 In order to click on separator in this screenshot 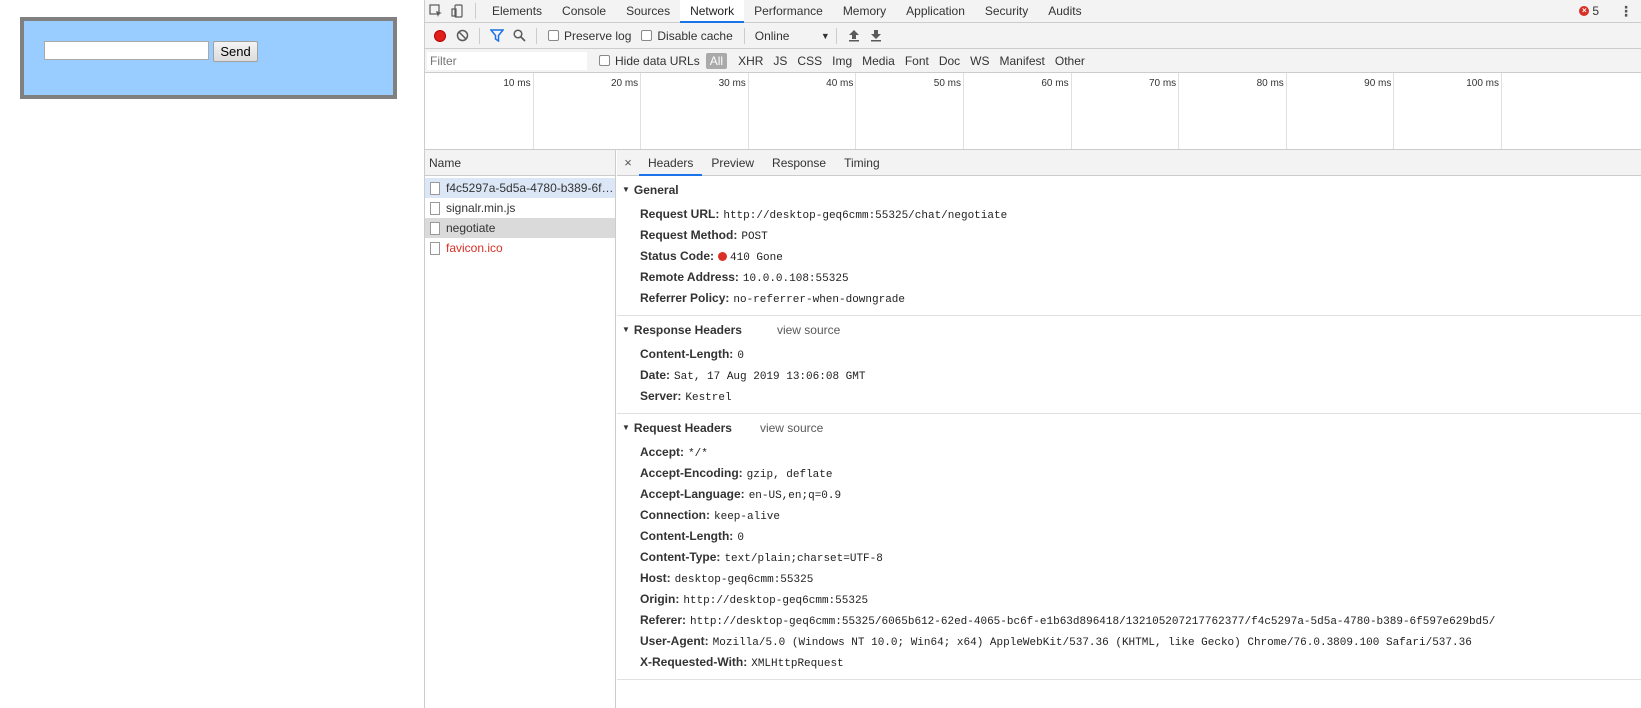, I will do `click(836, 35)`.